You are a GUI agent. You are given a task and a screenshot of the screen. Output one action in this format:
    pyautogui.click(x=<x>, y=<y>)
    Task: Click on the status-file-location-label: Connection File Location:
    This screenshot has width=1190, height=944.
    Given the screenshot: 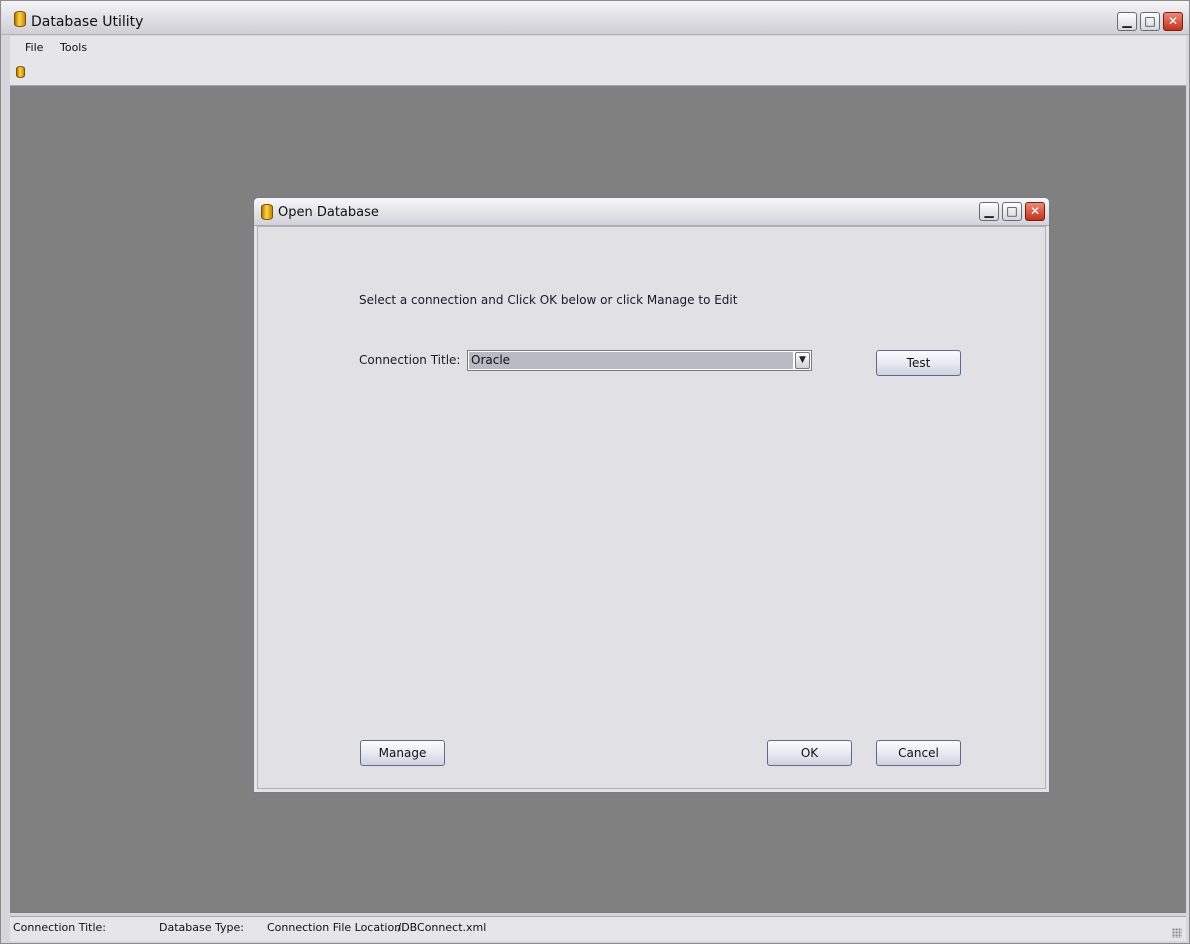 What is the action you would take?
    pyautogui.click(x=336, y=927)
    